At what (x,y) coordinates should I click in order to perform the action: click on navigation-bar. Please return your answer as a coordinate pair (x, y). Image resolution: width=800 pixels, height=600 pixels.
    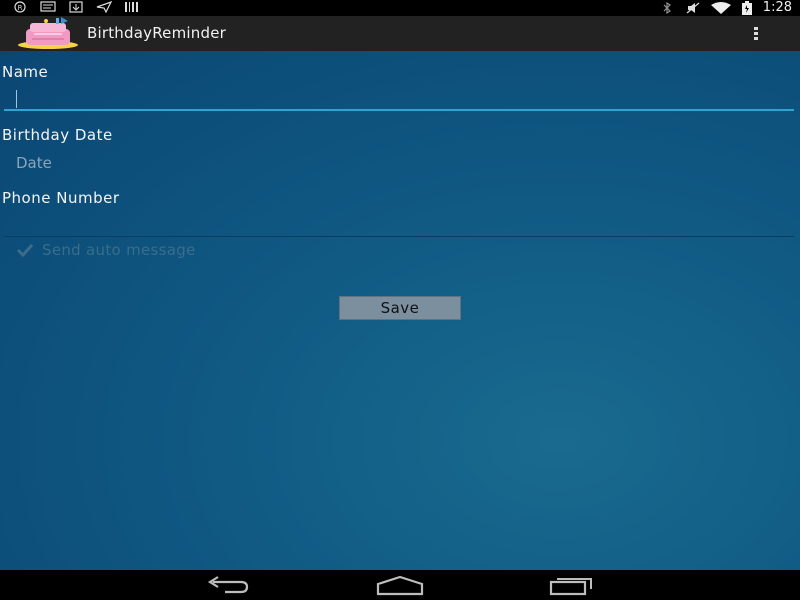
    Looking at the image, I should click on (400, 585).